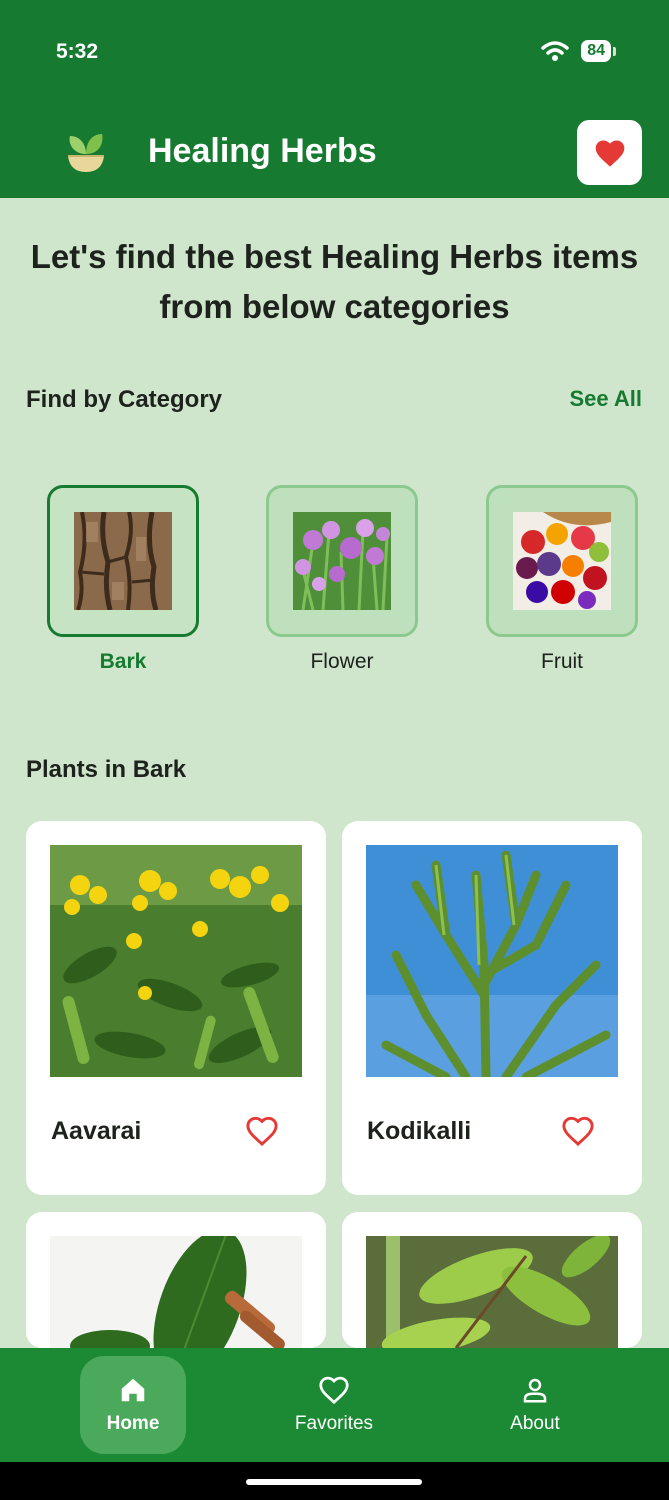 This screenshot has width=669, height=1500. I want to click on favorites-button, so click(609, 152).